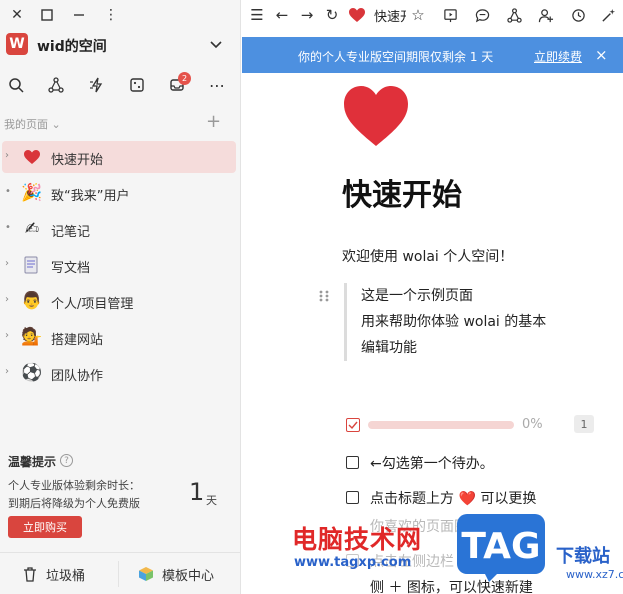 The width and height of the screenshot is (623, 594). What do you see at coordinates (137, 85) in the screenshot?
I see `dice-icon` at bounding box center [137, 85].